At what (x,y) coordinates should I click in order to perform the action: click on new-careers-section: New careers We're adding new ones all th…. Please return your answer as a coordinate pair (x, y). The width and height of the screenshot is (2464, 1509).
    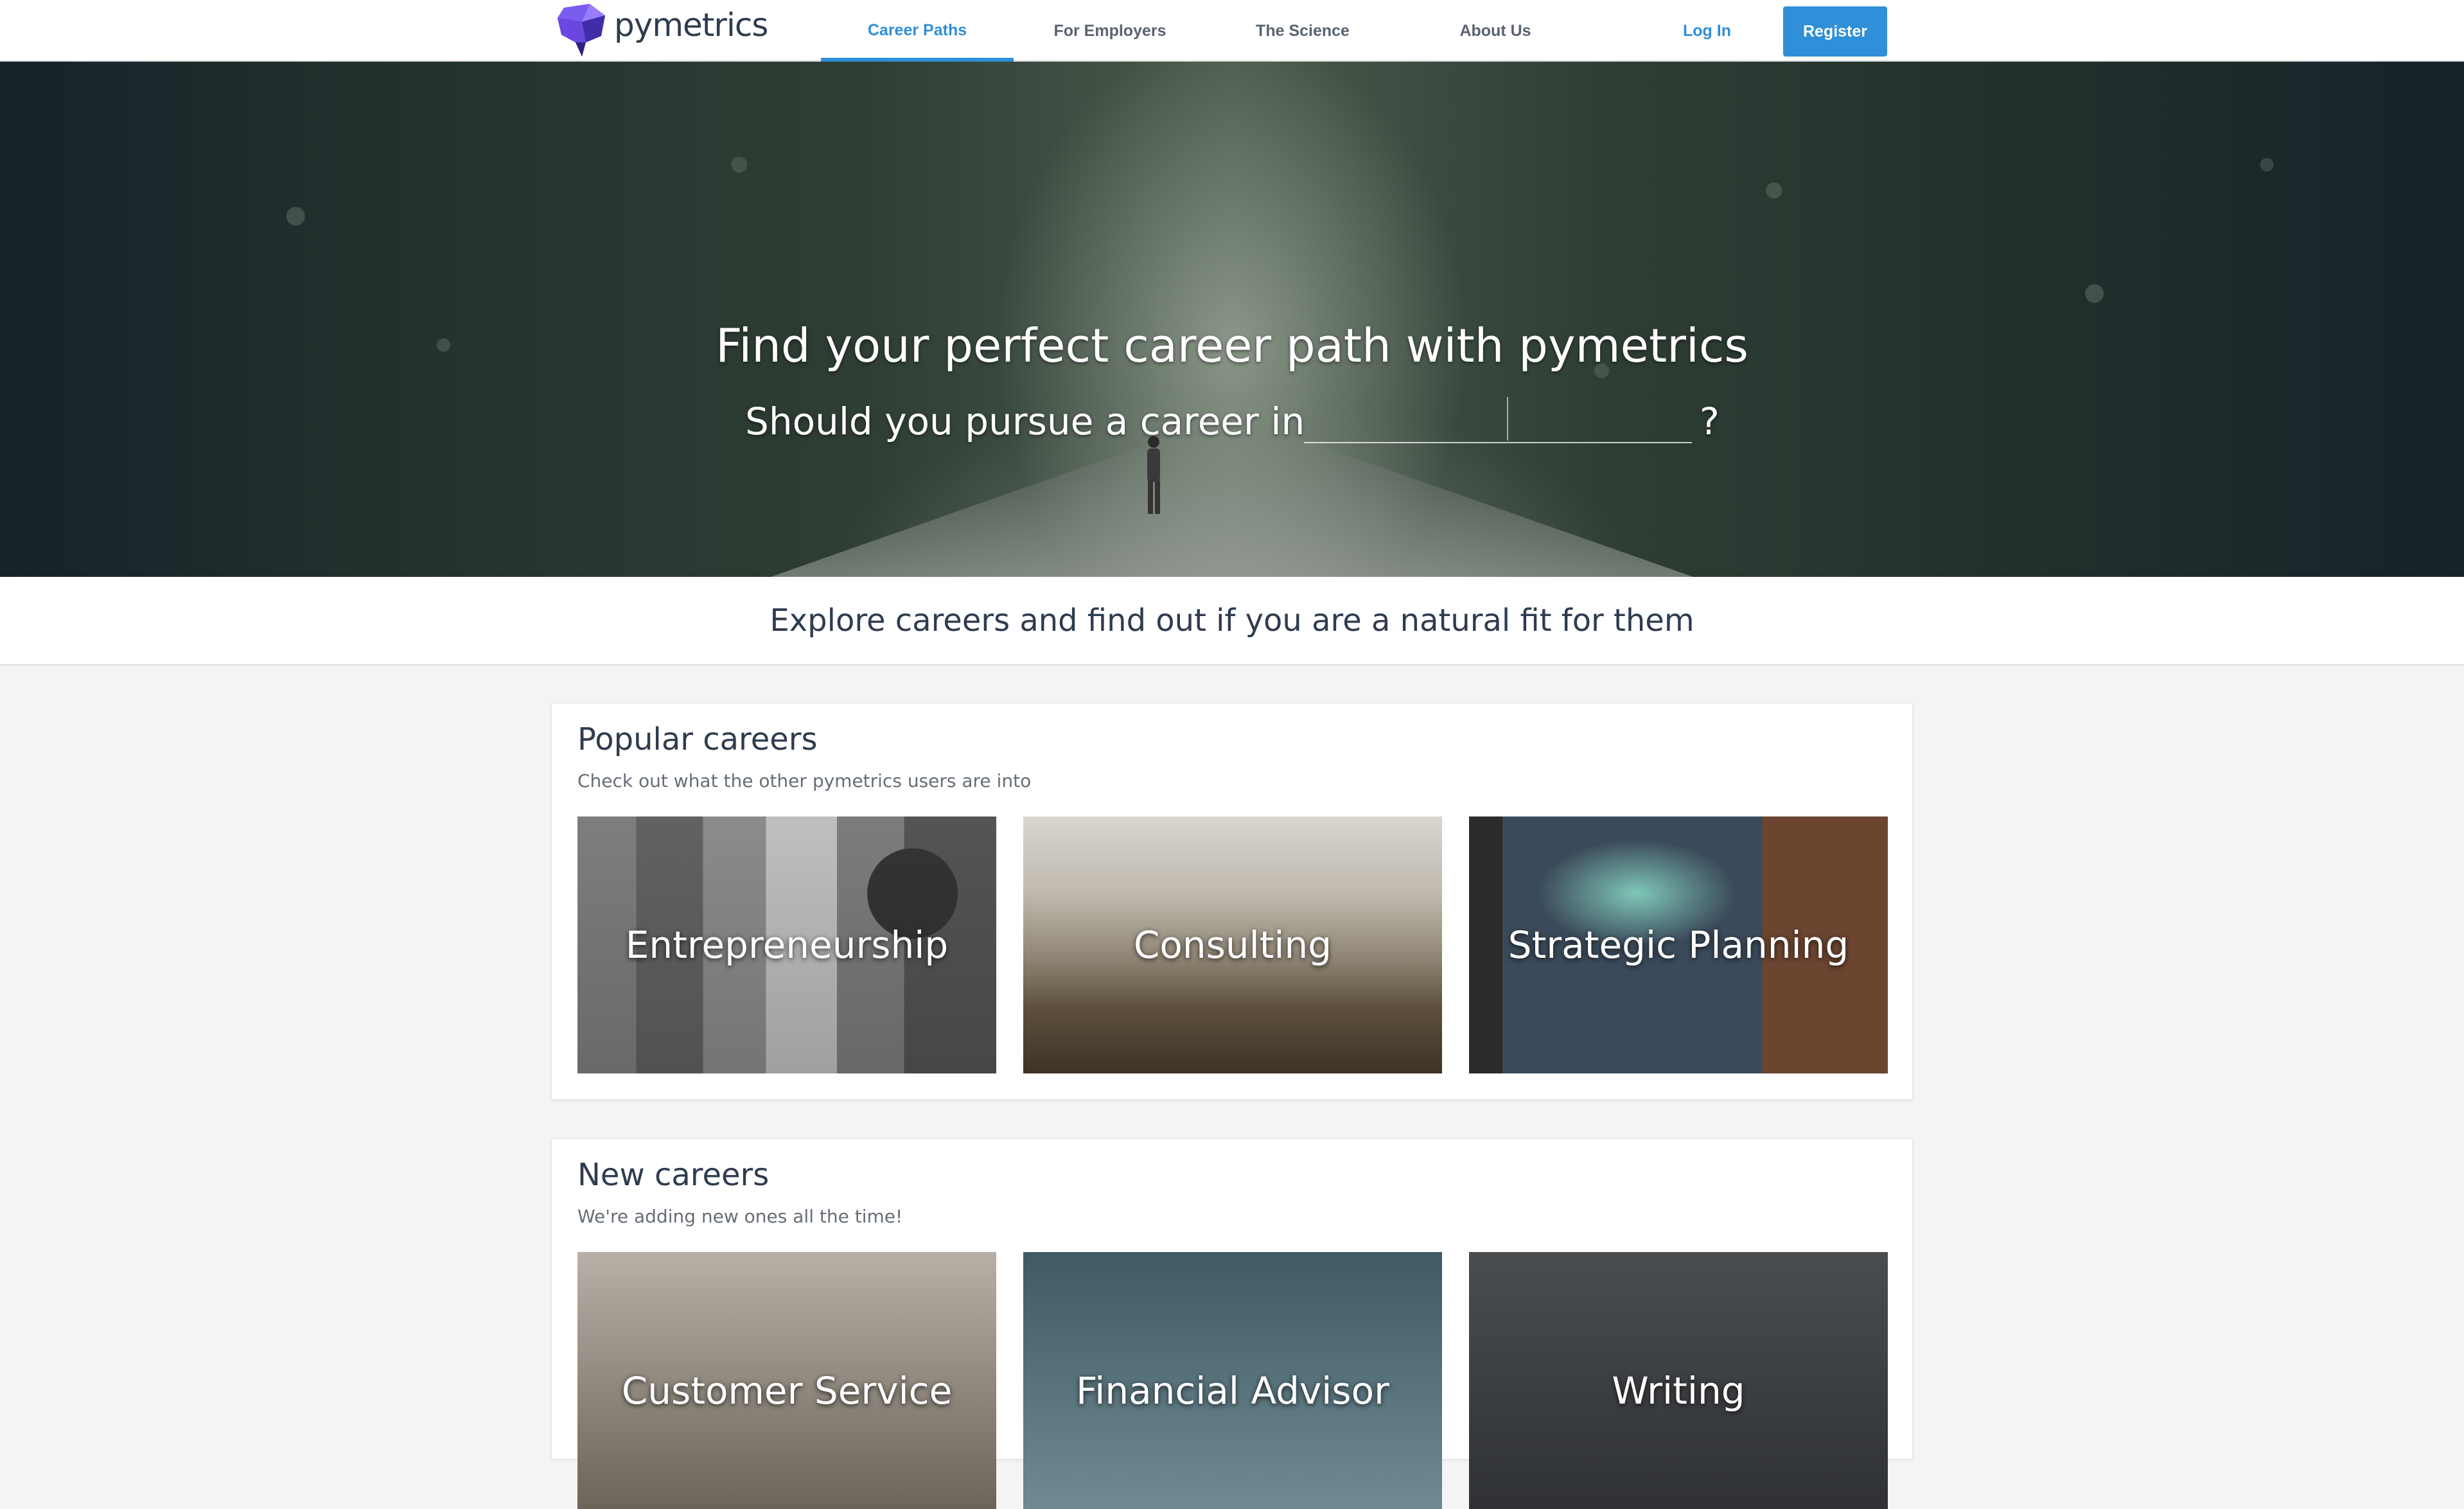
    Looking at the image, I should click on (1232, 1324).